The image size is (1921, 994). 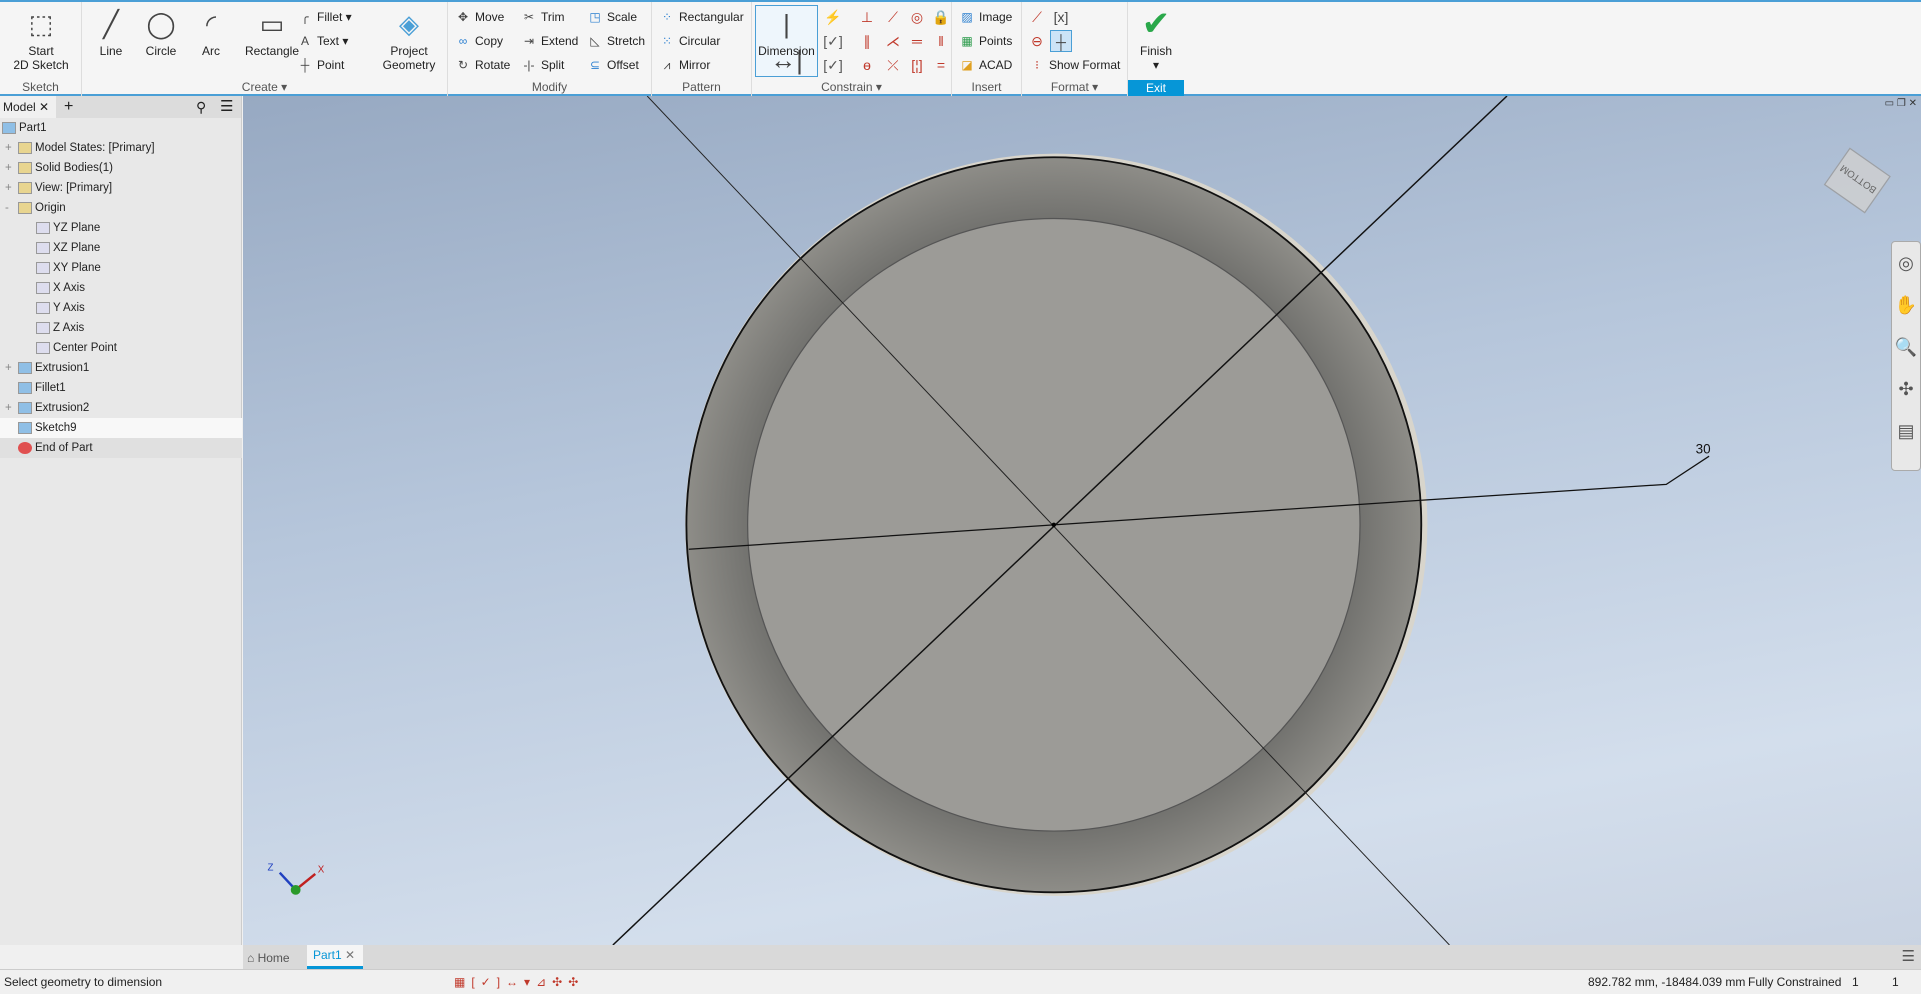 I want to click on tree-item: X Axis, so click(x=121, y=288).